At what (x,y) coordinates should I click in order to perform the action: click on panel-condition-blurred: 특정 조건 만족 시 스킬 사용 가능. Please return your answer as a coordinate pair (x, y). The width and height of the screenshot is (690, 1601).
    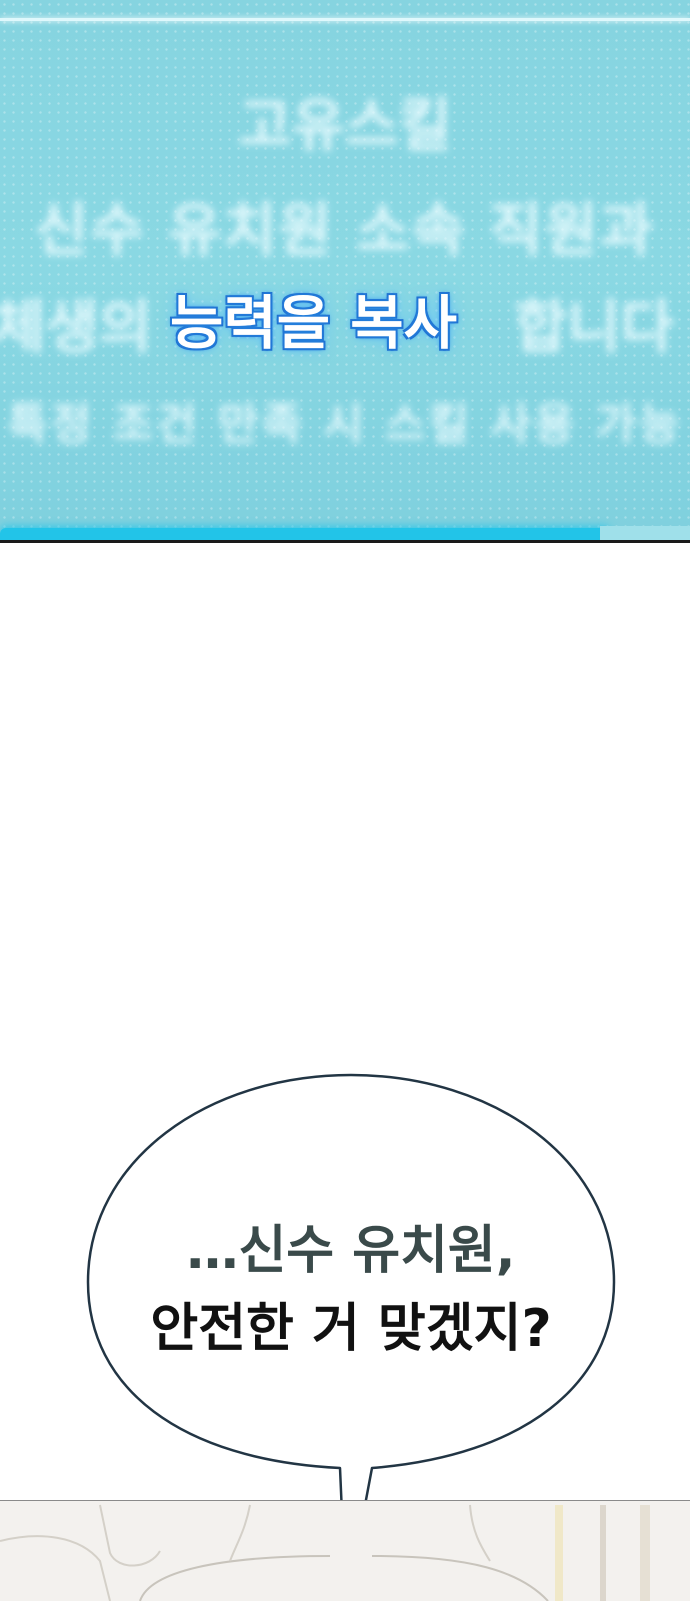
    Looking at the image, I should click on (345, 424).